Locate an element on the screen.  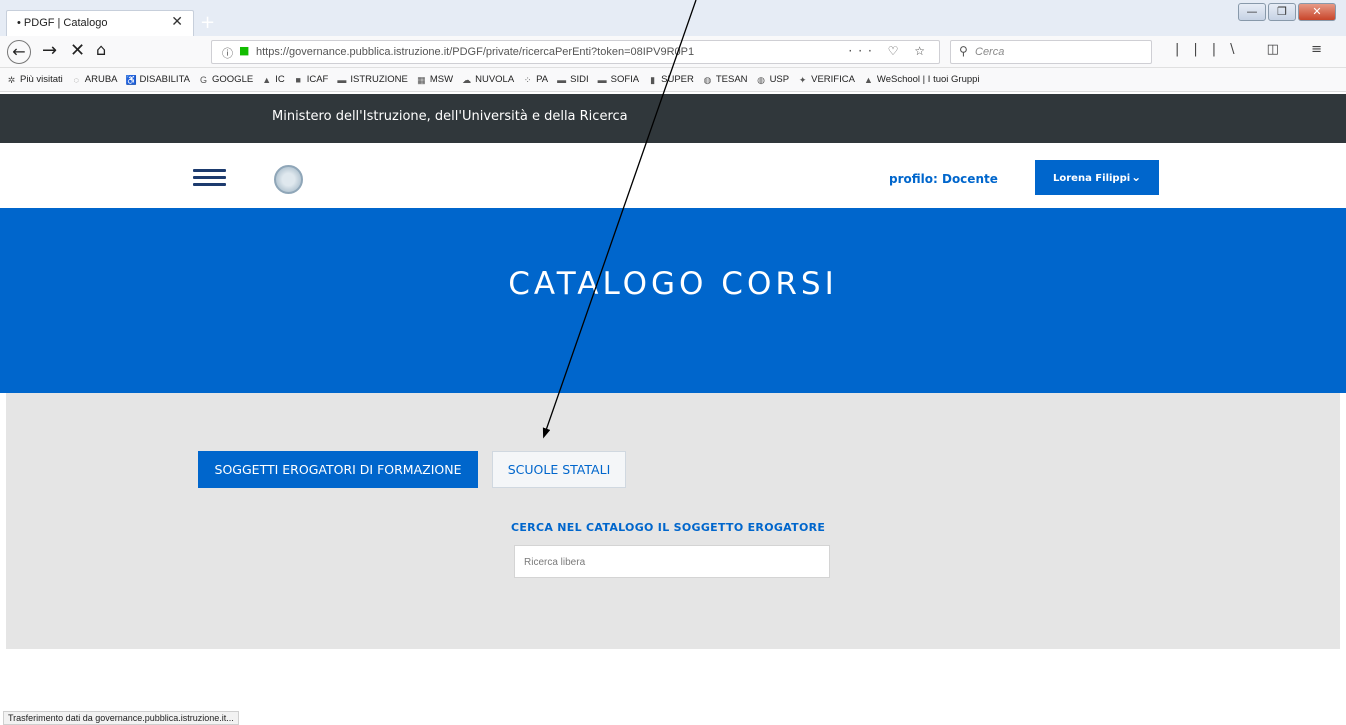
browser-search-input: ⚲ Cerca is located at coordinates (1051, 52).